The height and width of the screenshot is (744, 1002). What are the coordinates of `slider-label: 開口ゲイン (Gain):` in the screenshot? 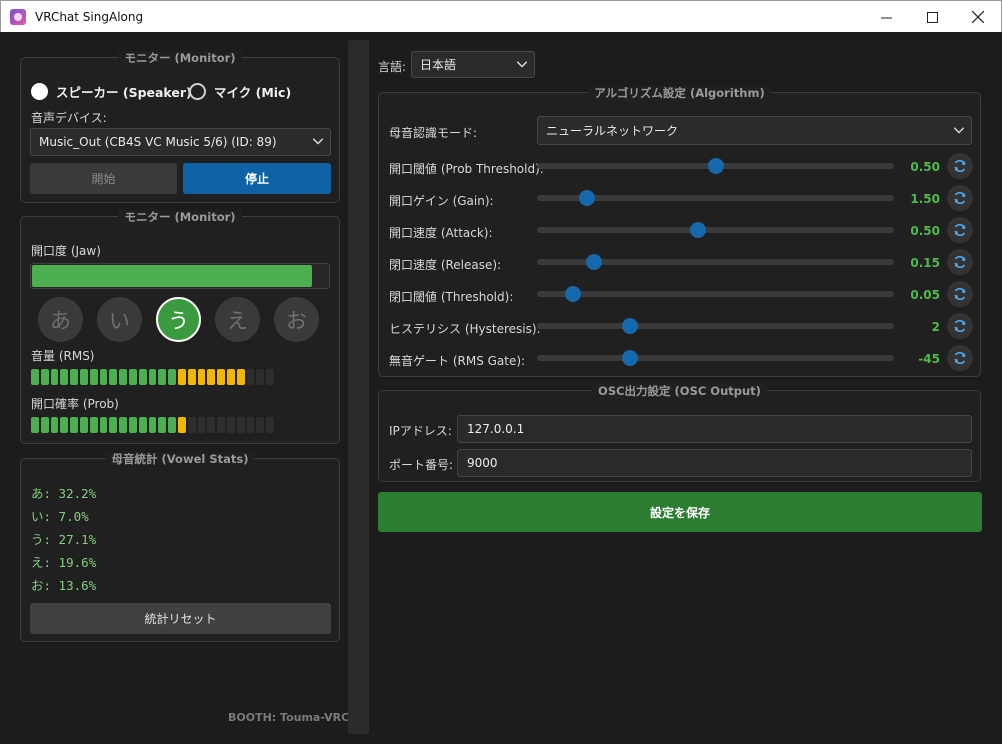 It's located at (441, 201).